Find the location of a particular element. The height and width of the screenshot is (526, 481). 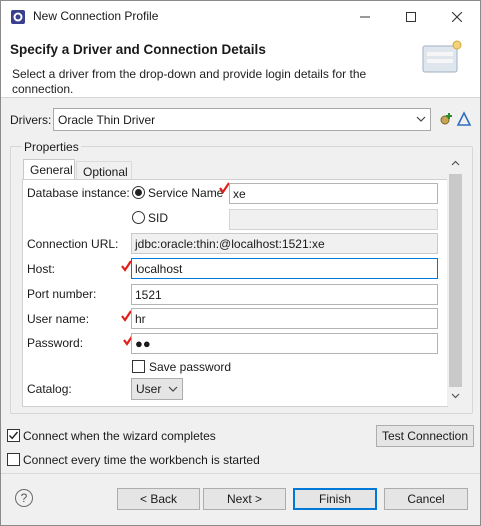

sid-input is located at coordinates (333, 219).